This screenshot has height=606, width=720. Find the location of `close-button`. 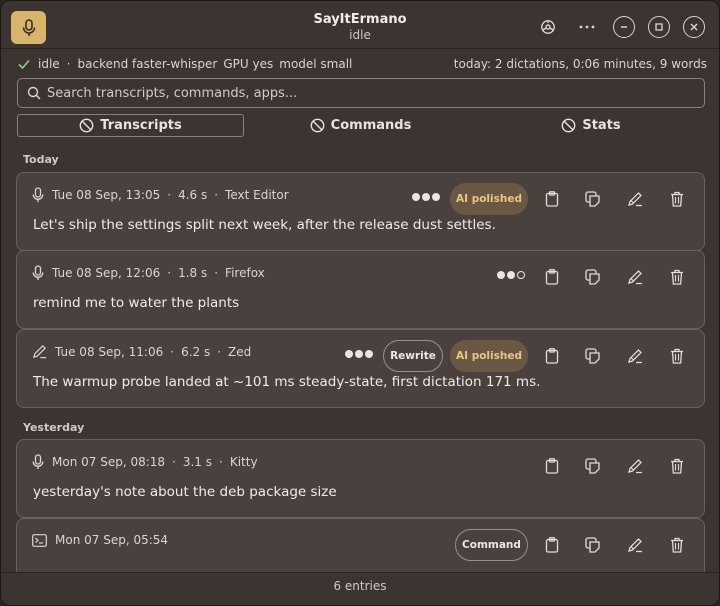

close-button is located at coordinates (694, 27).